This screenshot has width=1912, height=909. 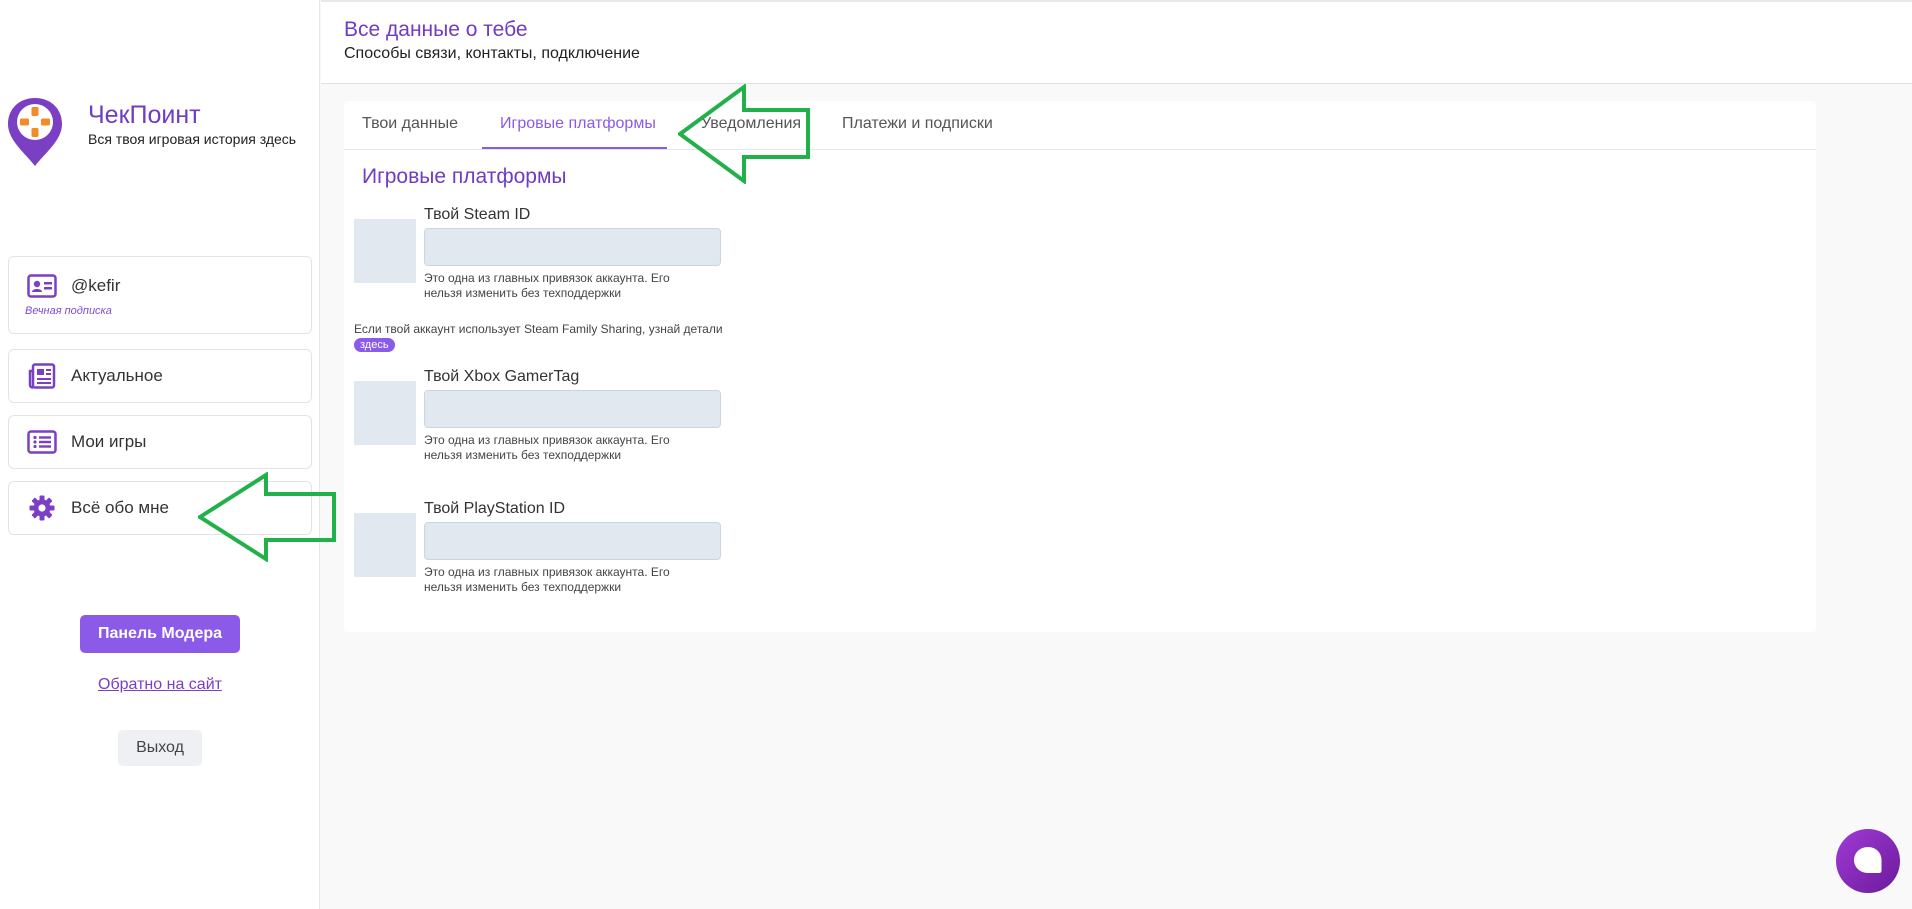 What do you see at coordinates (192, 139) in the screenshot?
I see `brand-tagline: Вся твоя игровая история здесь` at bounding box center [192, 139].